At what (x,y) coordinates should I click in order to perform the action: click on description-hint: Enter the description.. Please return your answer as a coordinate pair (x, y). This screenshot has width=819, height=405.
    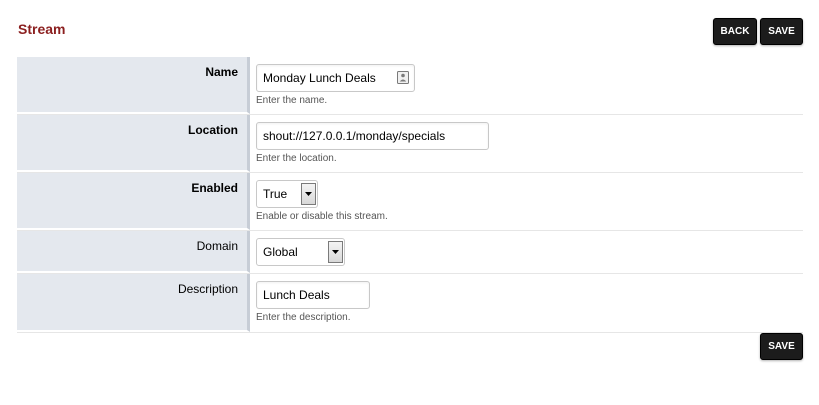
    Looking at the image, I should click on (303, 317).